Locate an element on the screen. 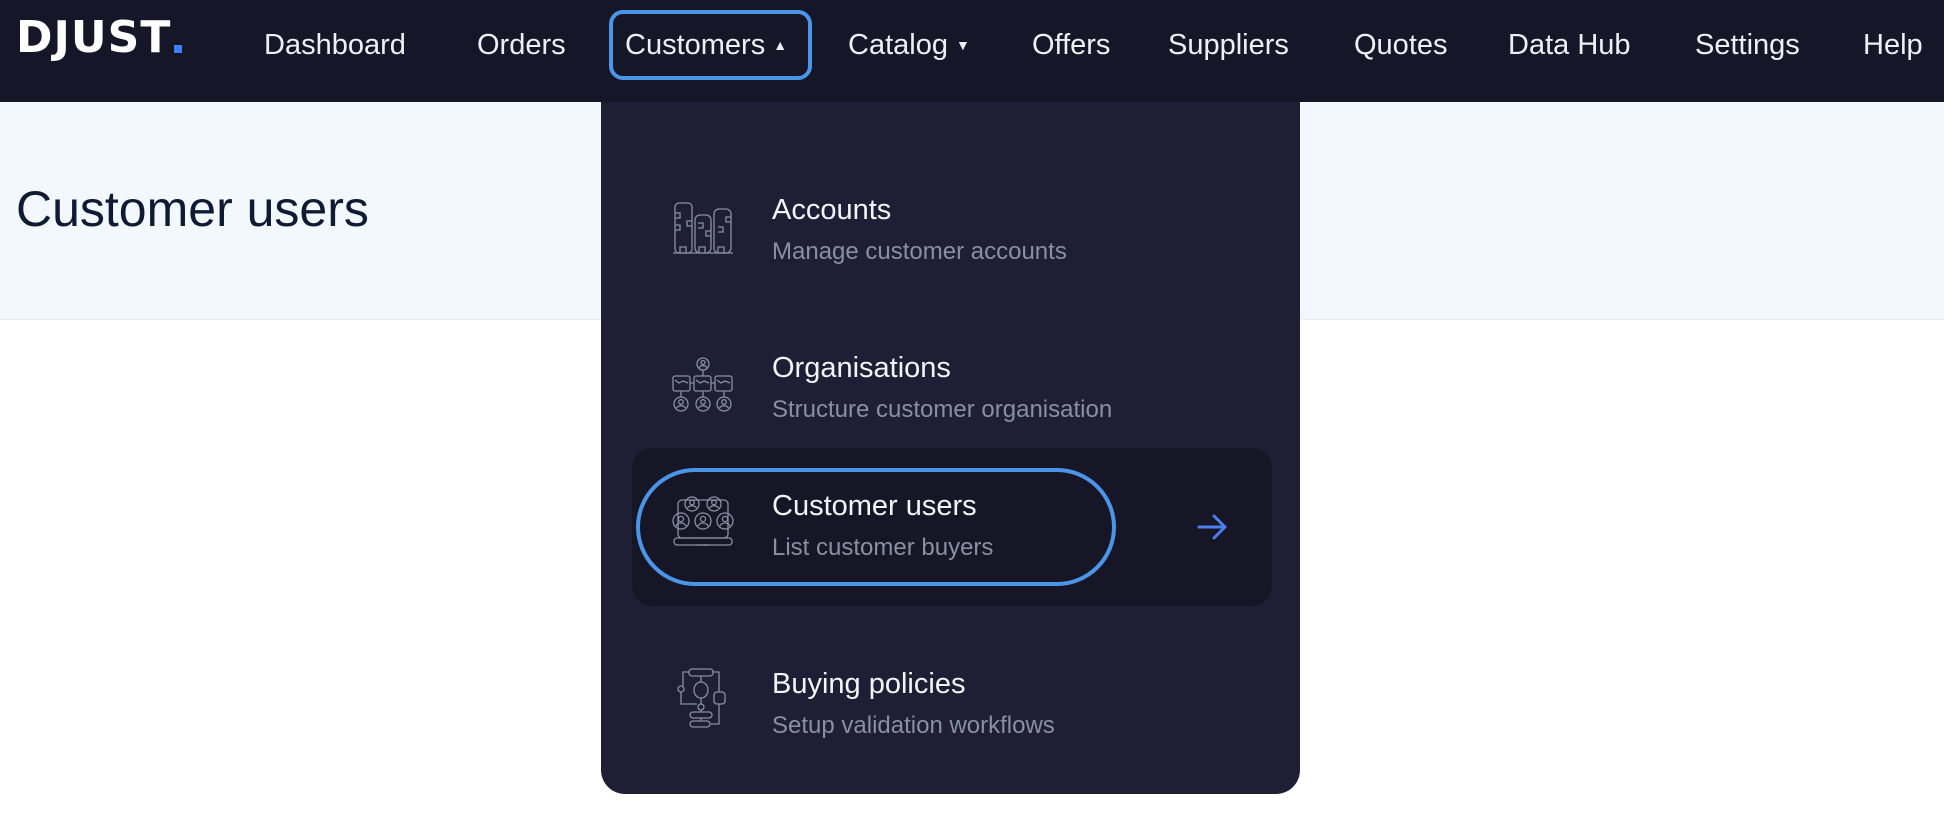  nav-item-offers: Offers is located at coordinates (1071, 45).